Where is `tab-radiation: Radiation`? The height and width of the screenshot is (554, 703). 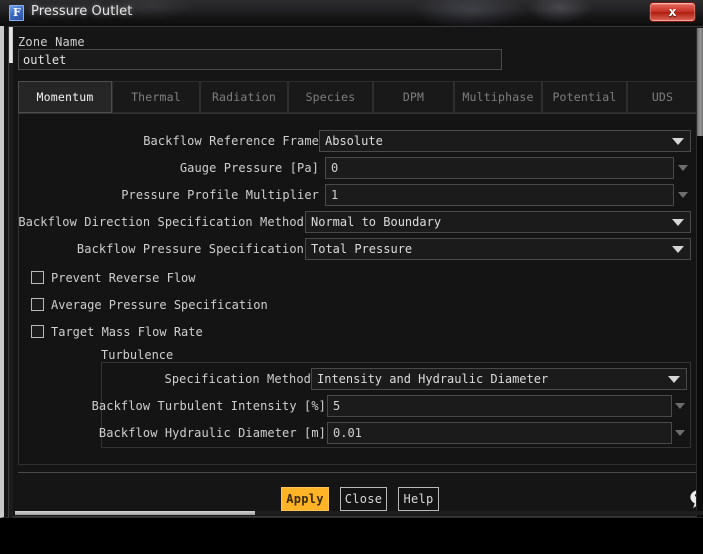 tab-radiation: Radiation is located at coordinates (244, 97).